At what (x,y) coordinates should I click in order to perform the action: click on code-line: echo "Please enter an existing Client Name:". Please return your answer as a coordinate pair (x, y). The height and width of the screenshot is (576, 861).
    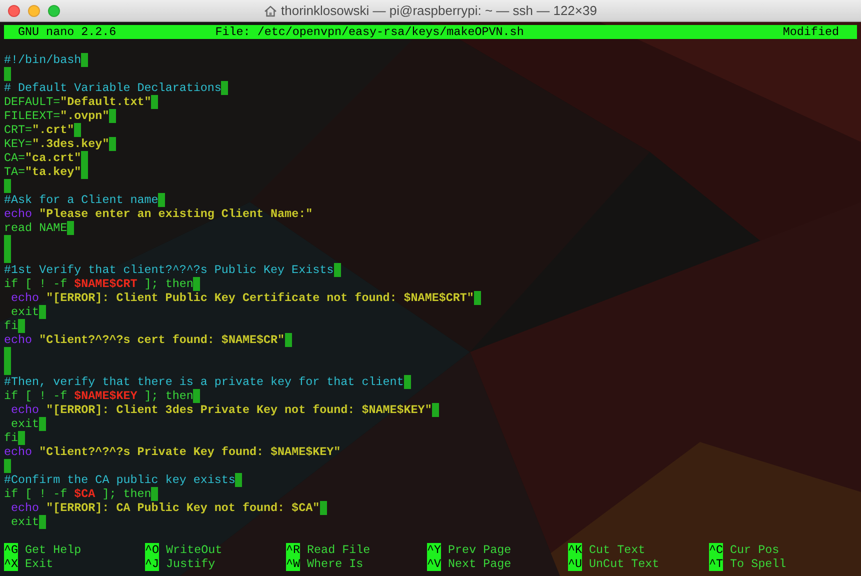
    Looking at the image, I should click on (158, 214).